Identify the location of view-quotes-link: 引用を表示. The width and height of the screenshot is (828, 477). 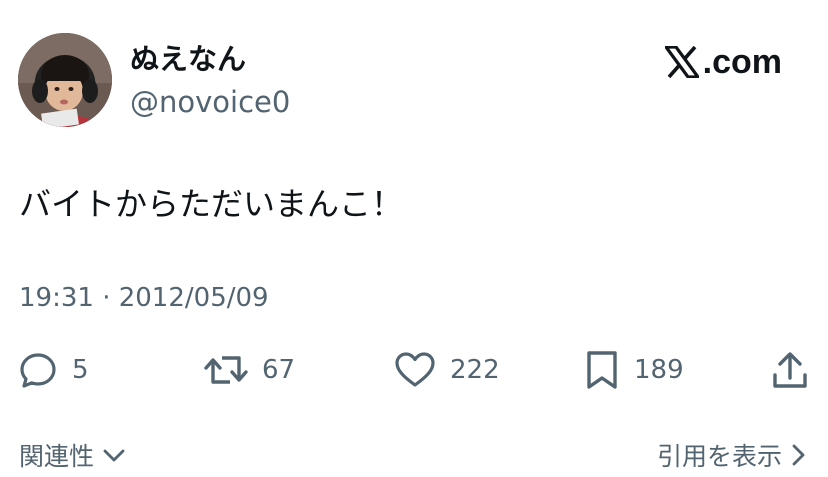
(731, 455).